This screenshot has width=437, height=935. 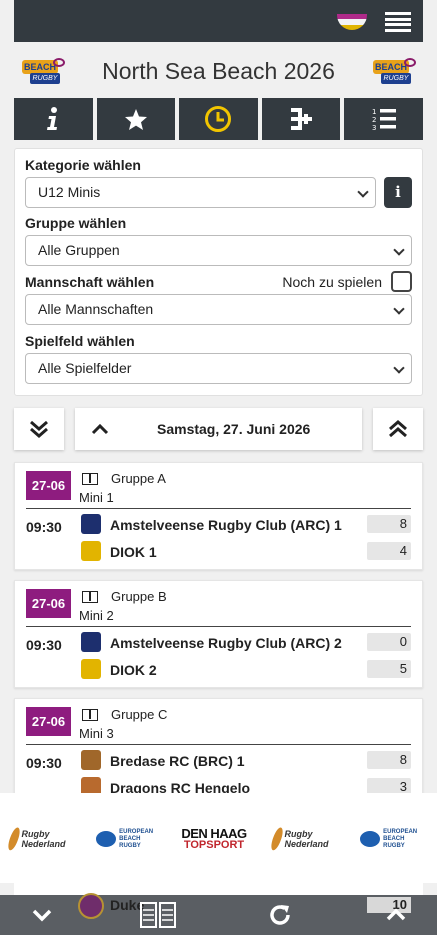 What do you see at coordinates (218, 250) in the screenshot?
I see `group-select: Alle Gruppen` at bounding box center [218, 250].